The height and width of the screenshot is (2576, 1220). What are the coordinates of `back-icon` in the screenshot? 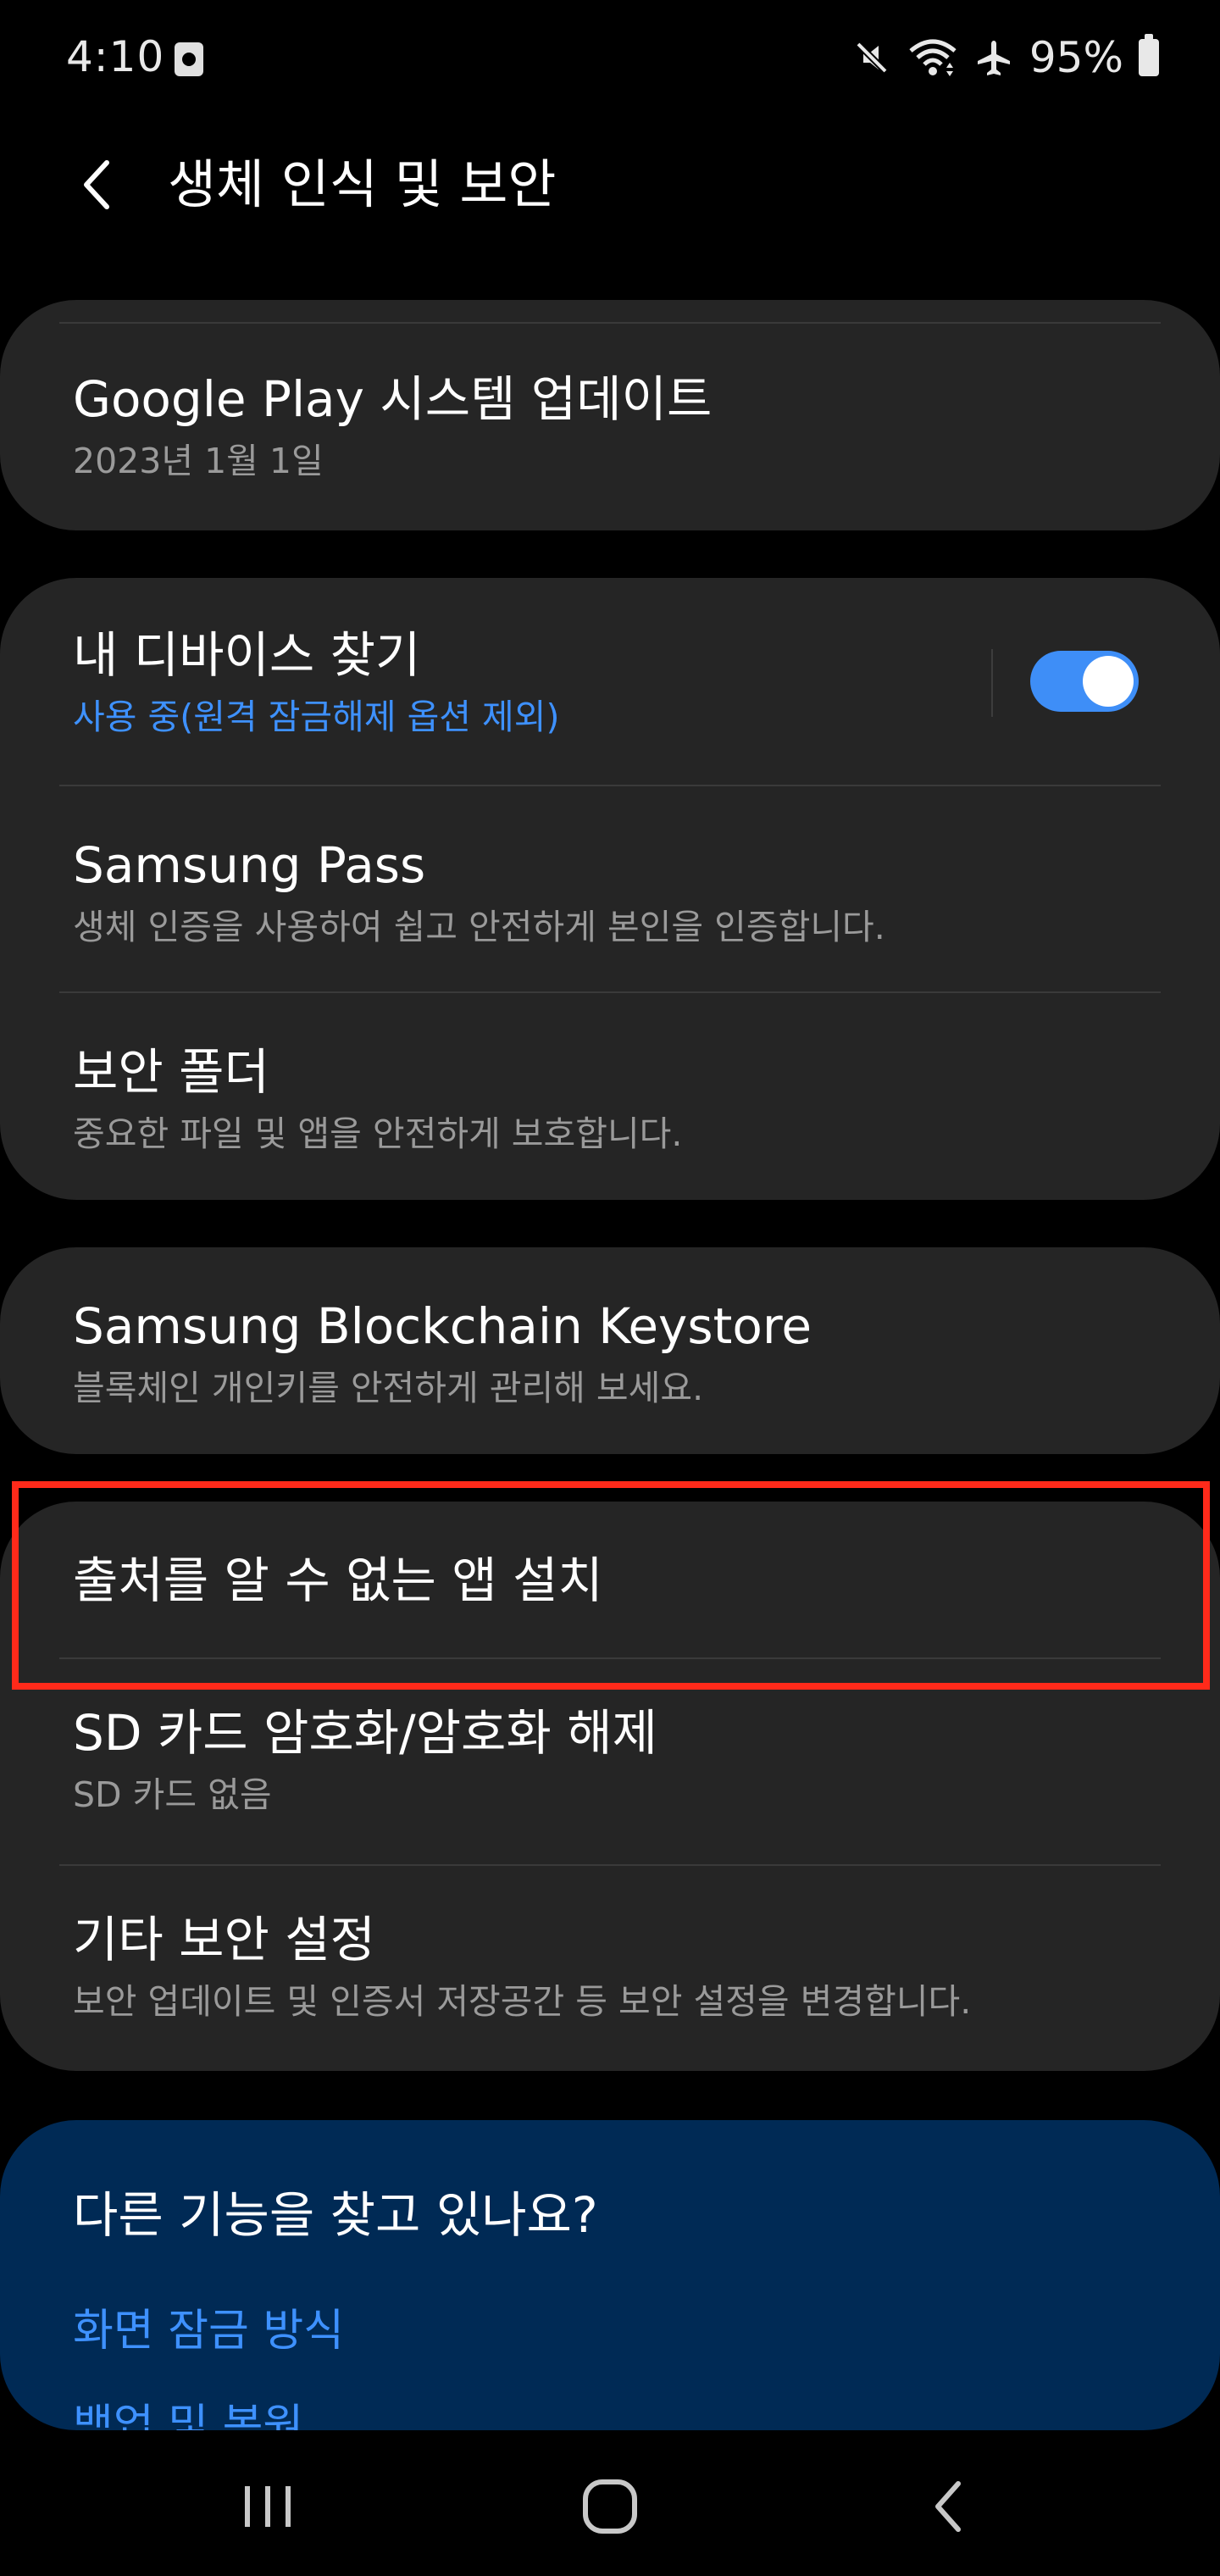 It's located at (948, 2506).